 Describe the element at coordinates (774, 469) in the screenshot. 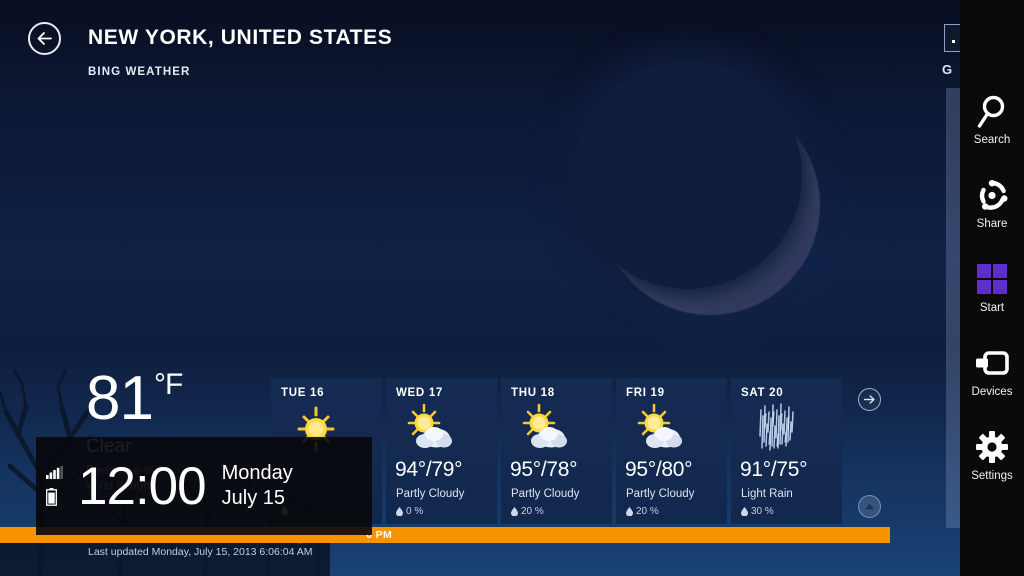

I see `forecast-temps: 91°/75°` at that location.